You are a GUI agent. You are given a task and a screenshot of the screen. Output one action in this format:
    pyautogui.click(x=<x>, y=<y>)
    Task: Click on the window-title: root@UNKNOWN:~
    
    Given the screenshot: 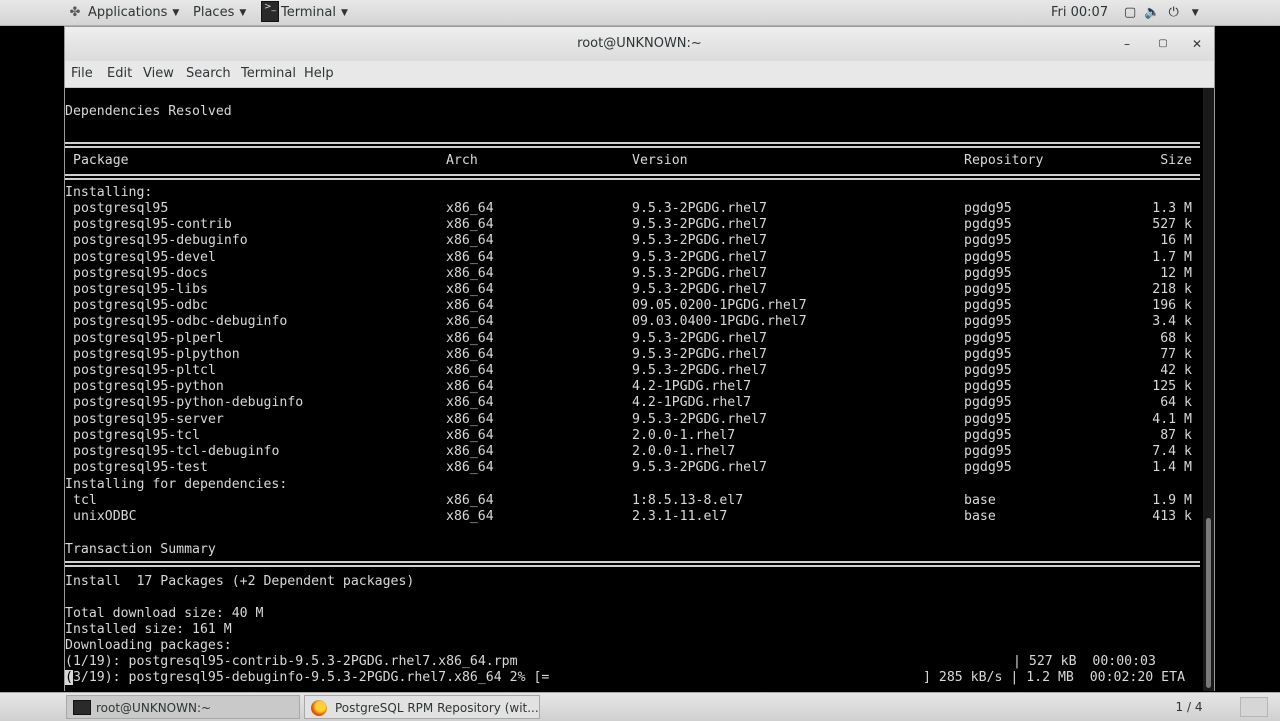 What is the action you would take?
    pyautogui.click(x=639, y=43)
    